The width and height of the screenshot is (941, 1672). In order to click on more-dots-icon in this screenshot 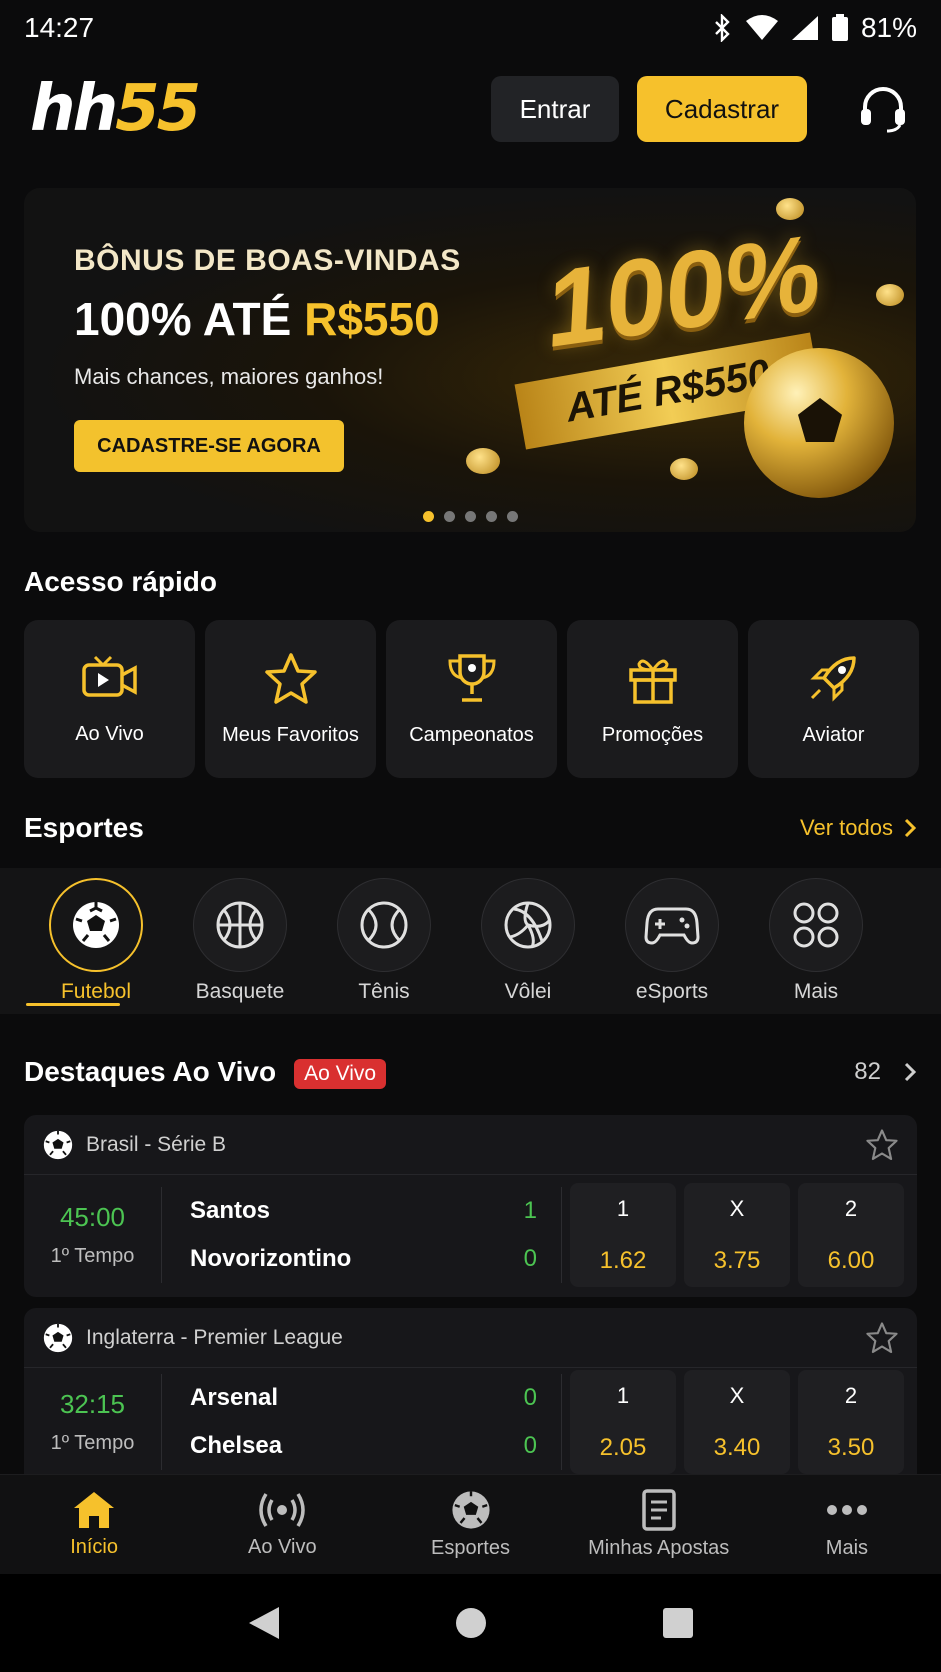, I will do `click(846, 1510)`.